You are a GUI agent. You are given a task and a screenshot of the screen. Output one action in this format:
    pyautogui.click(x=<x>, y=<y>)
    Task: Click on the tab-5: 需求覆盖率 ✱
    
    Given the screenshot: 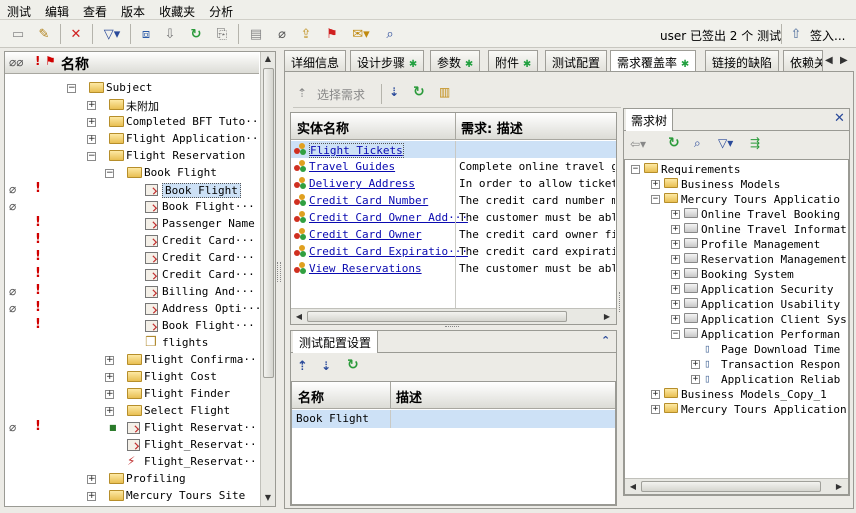 What is the action you would take?
    pyautogui.click(x=653, y=61)
    